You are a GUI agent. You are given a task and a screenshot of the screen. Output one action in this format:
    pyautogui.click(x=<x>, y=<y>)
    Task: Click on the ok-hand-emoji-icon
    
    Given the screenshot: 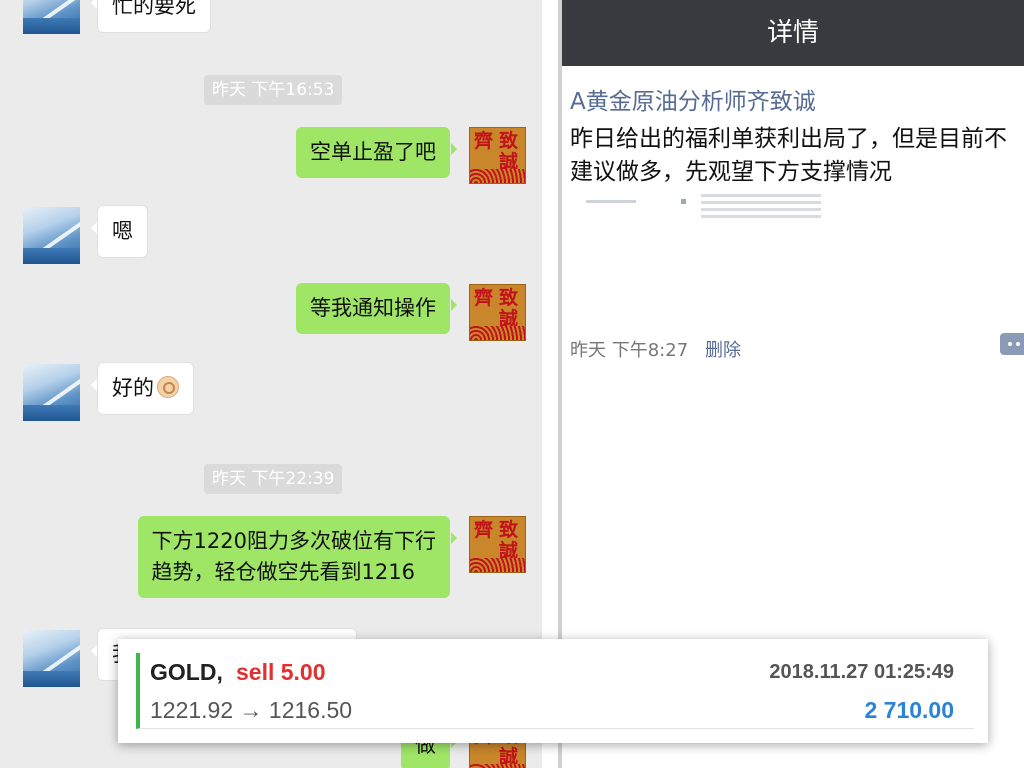 What is the action you would take?
    pyautogui.click(x=168, y=387)
    